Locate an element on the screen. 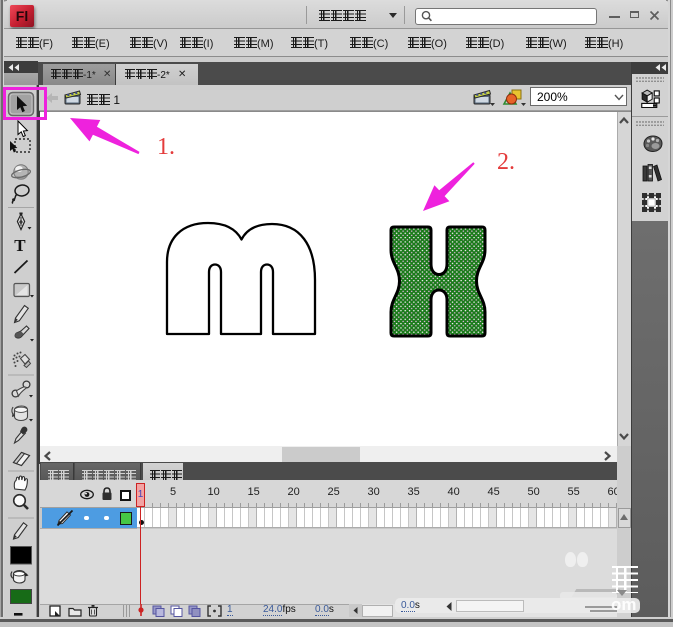 Image resolution: width=673 pixels, height=627 pixels. svg-text: T is located at coordinates (20, 245).